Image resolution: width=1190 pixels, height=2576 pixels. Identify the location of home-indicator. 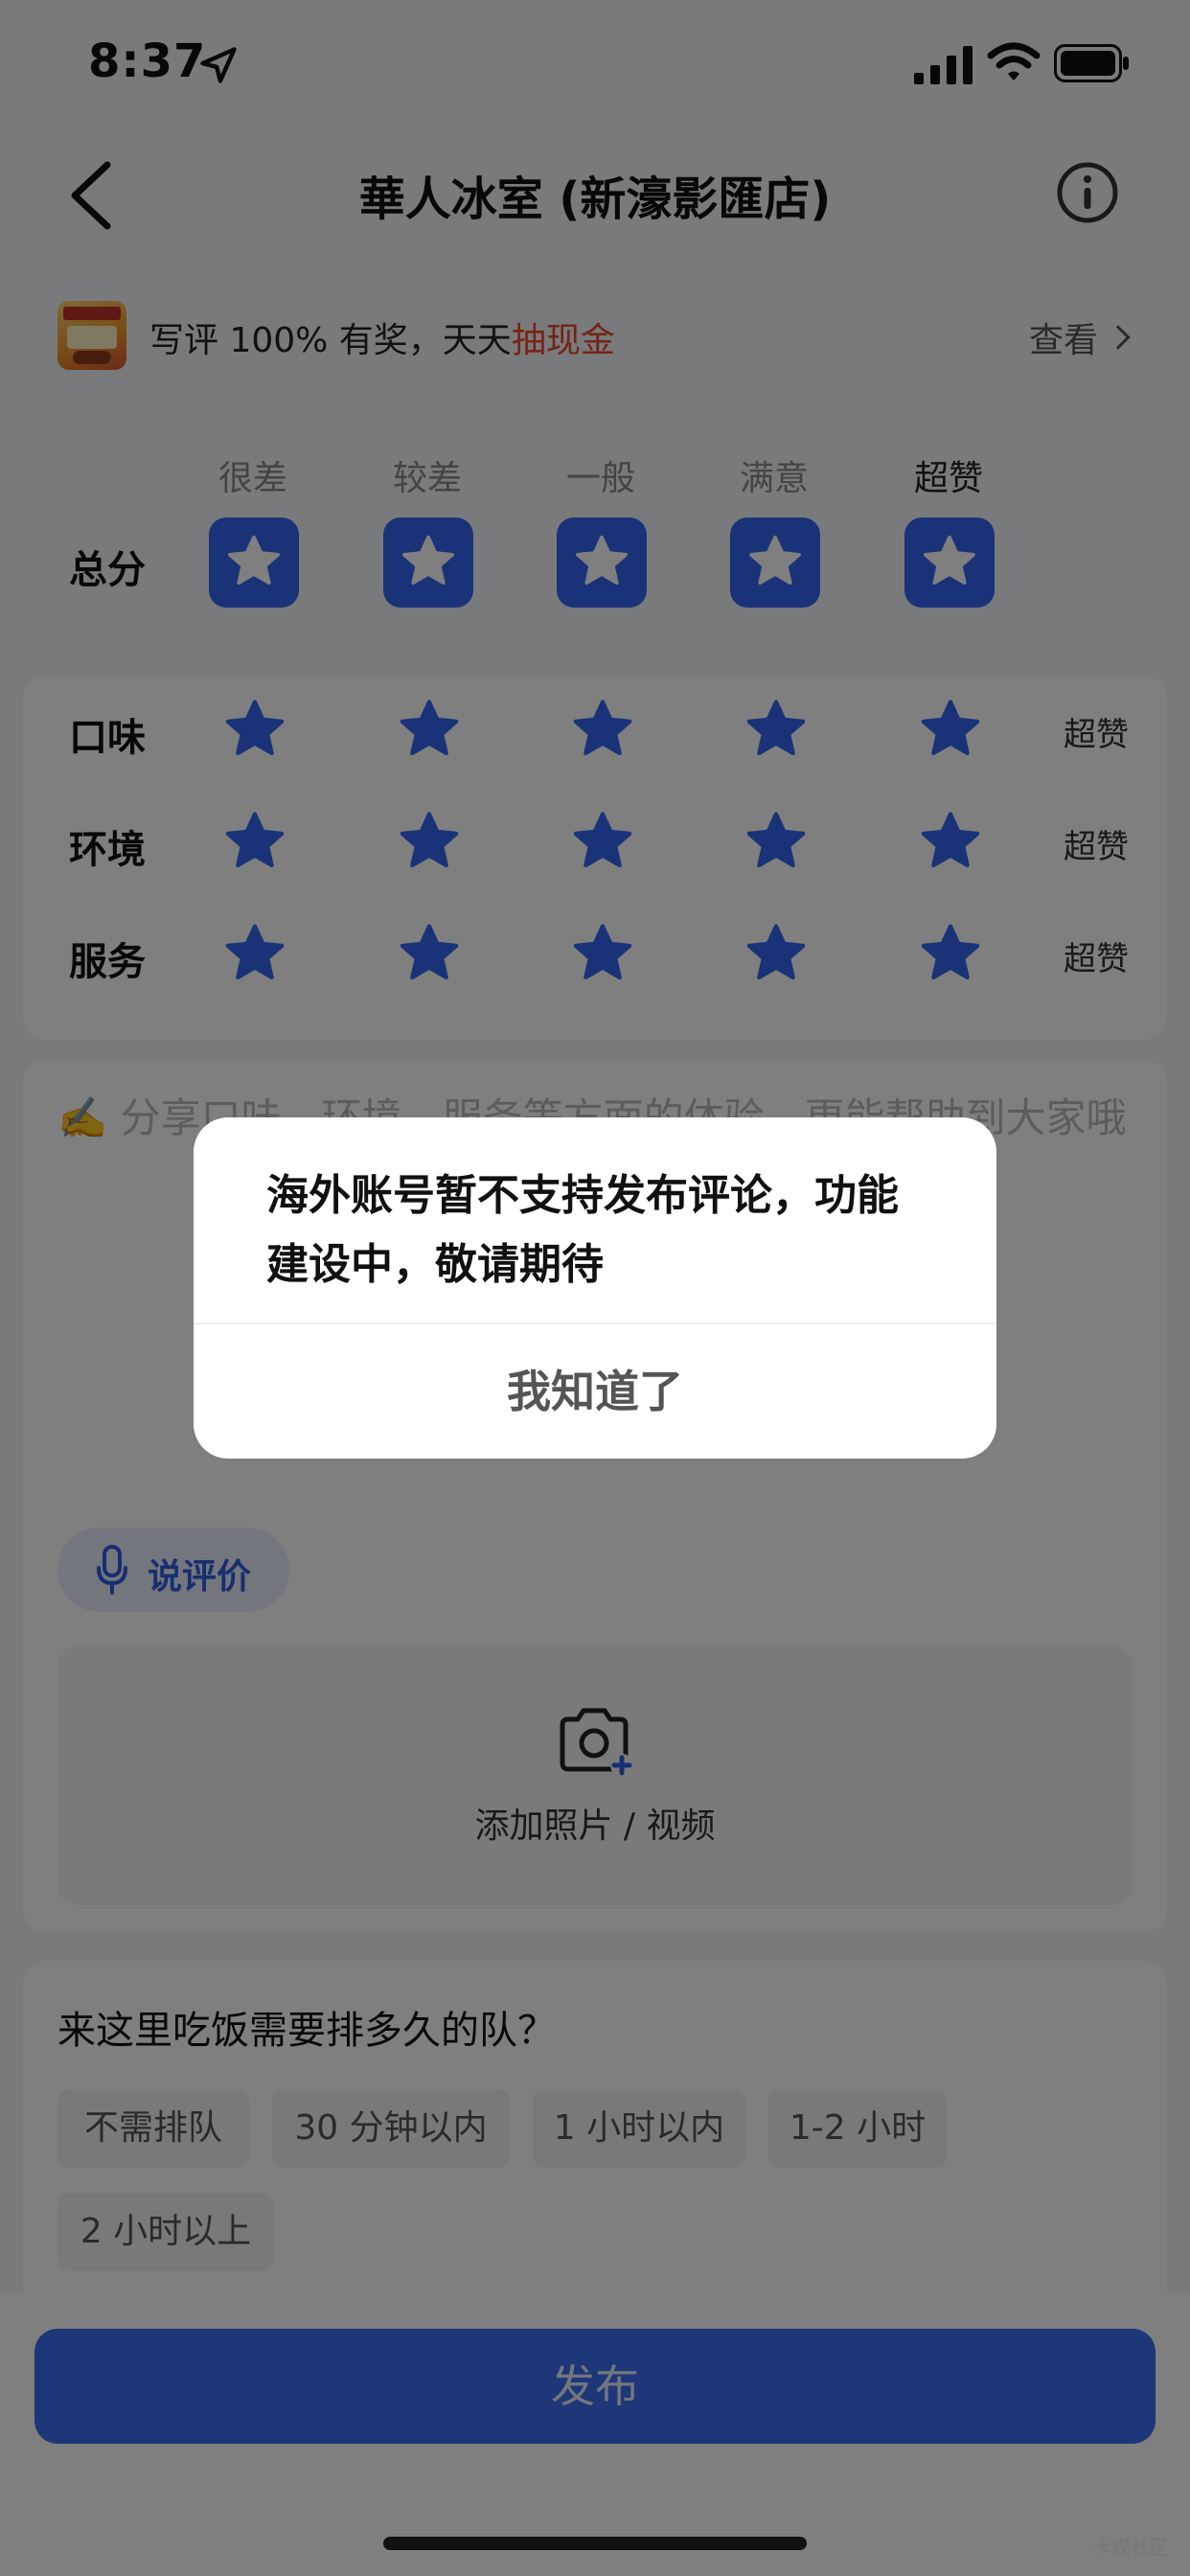
(595, 2543).